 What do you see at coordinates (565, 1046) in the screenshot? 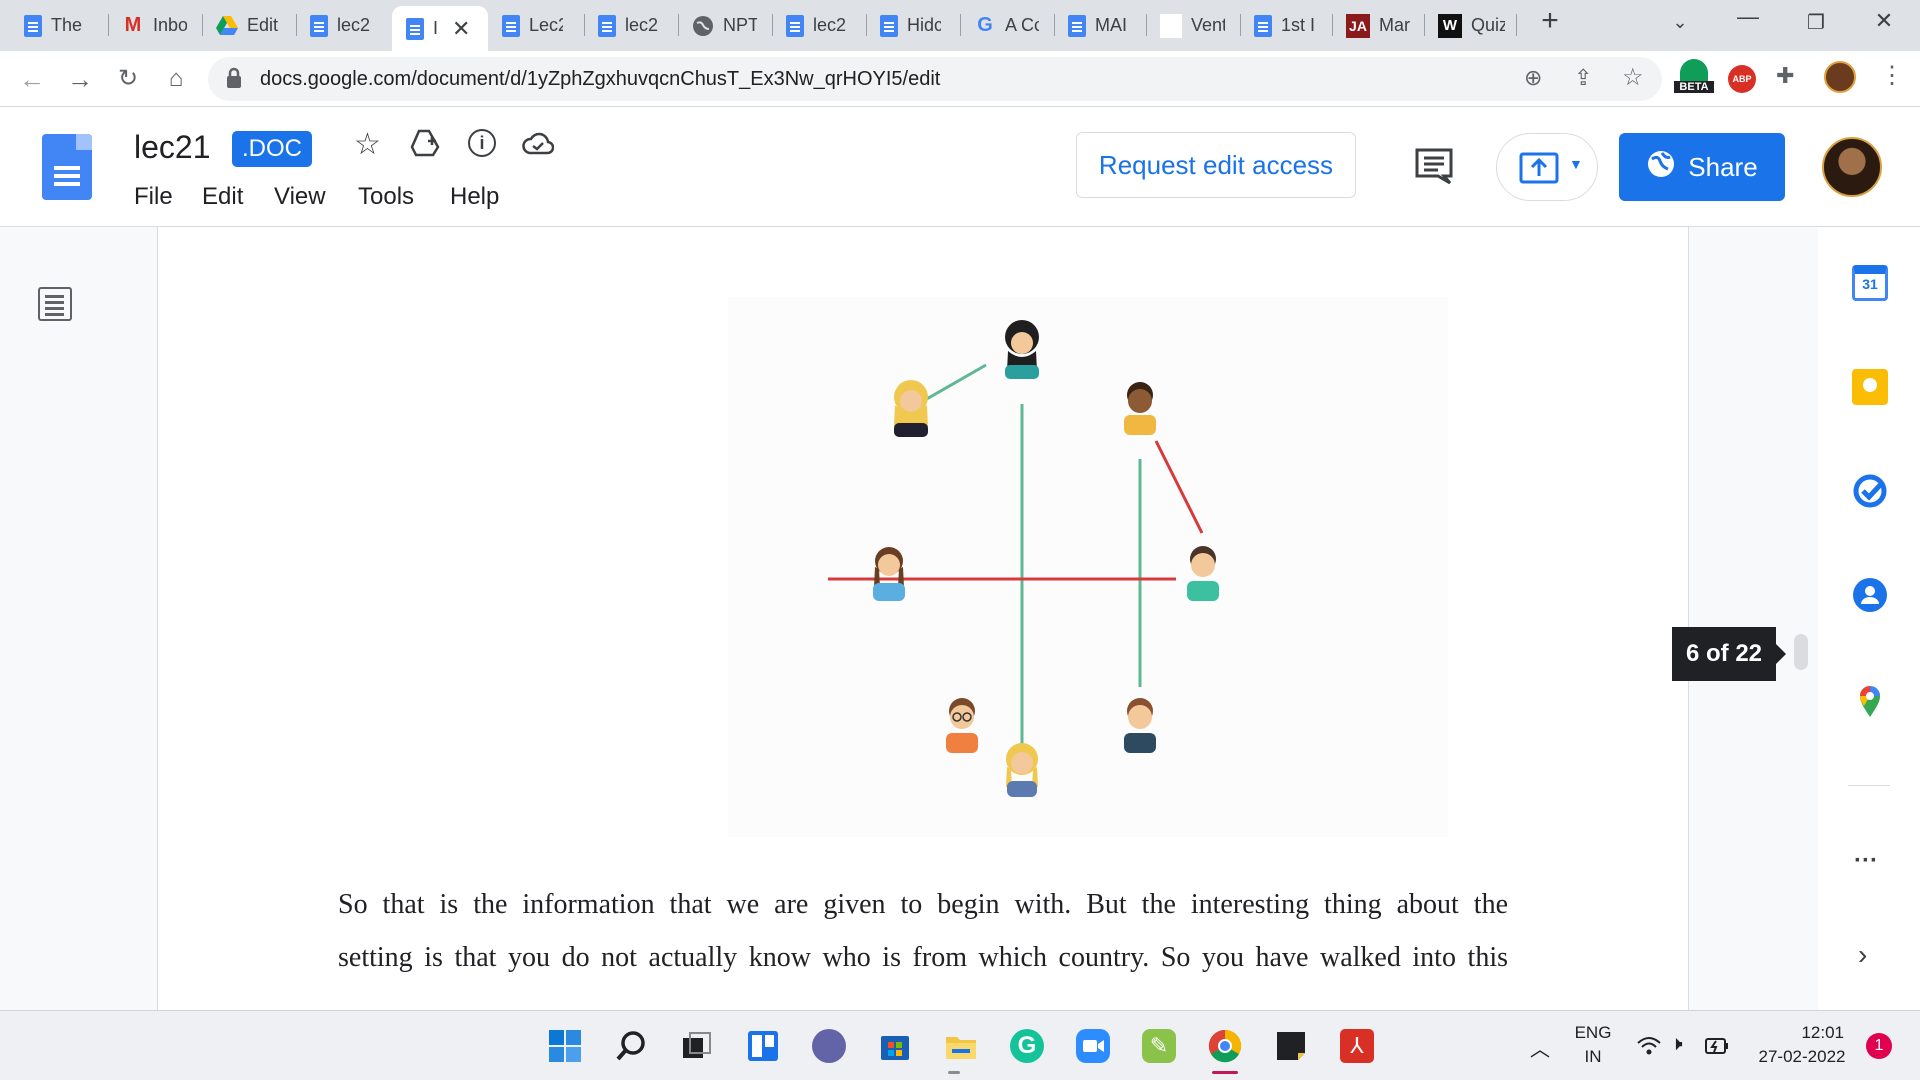
I see `windows-start-icon` at bounding box center [565, 1046].